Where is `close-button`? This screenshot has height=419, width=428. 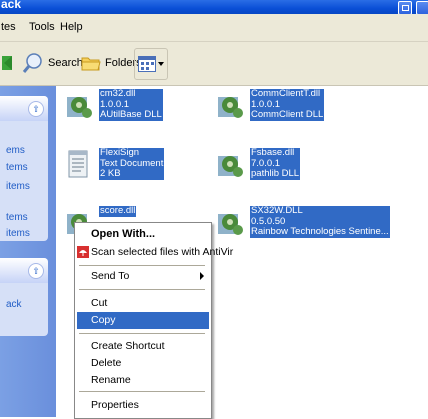
close-button is located at coordinates (422, 8).